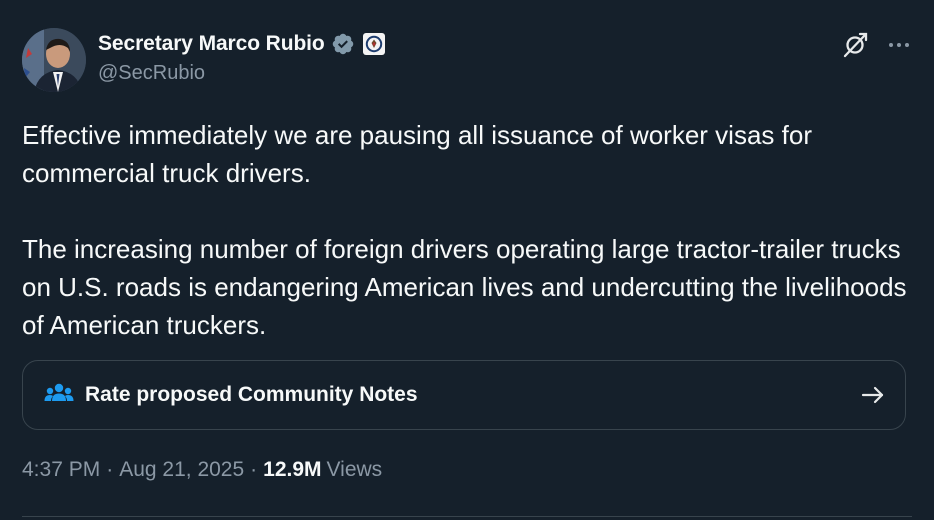 Image resolution: width=934 pixels, height=520 pixels. I want to click on tweet-date: Aug 21, 2025, so click(181, 470).